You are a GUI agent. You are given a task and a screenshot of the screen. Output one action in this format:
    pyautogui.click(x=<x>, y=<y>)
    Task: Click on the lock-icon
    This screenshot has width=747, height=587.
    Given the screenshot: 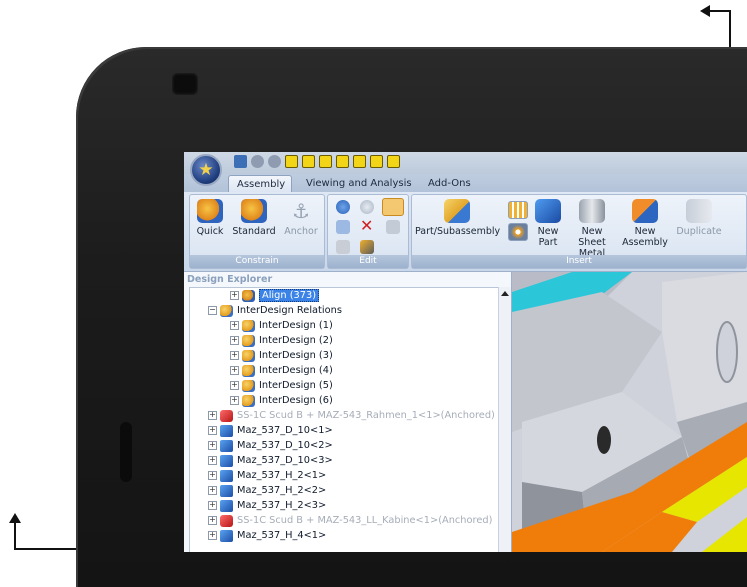 What is the action you would take?
    pyautogui.click(x=343, y=247)
    